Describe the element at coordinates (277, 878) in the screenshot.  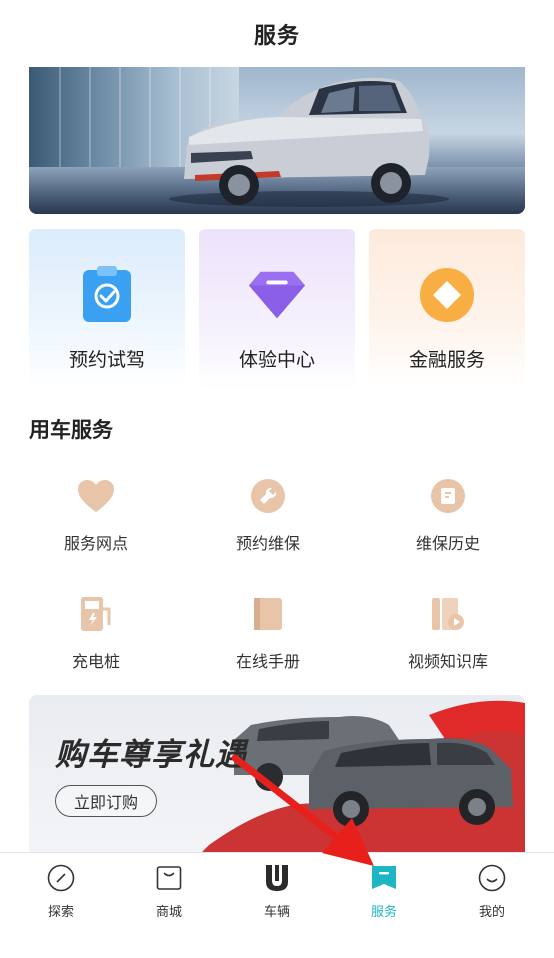
I see `vehicle-logo-icon` at that location.